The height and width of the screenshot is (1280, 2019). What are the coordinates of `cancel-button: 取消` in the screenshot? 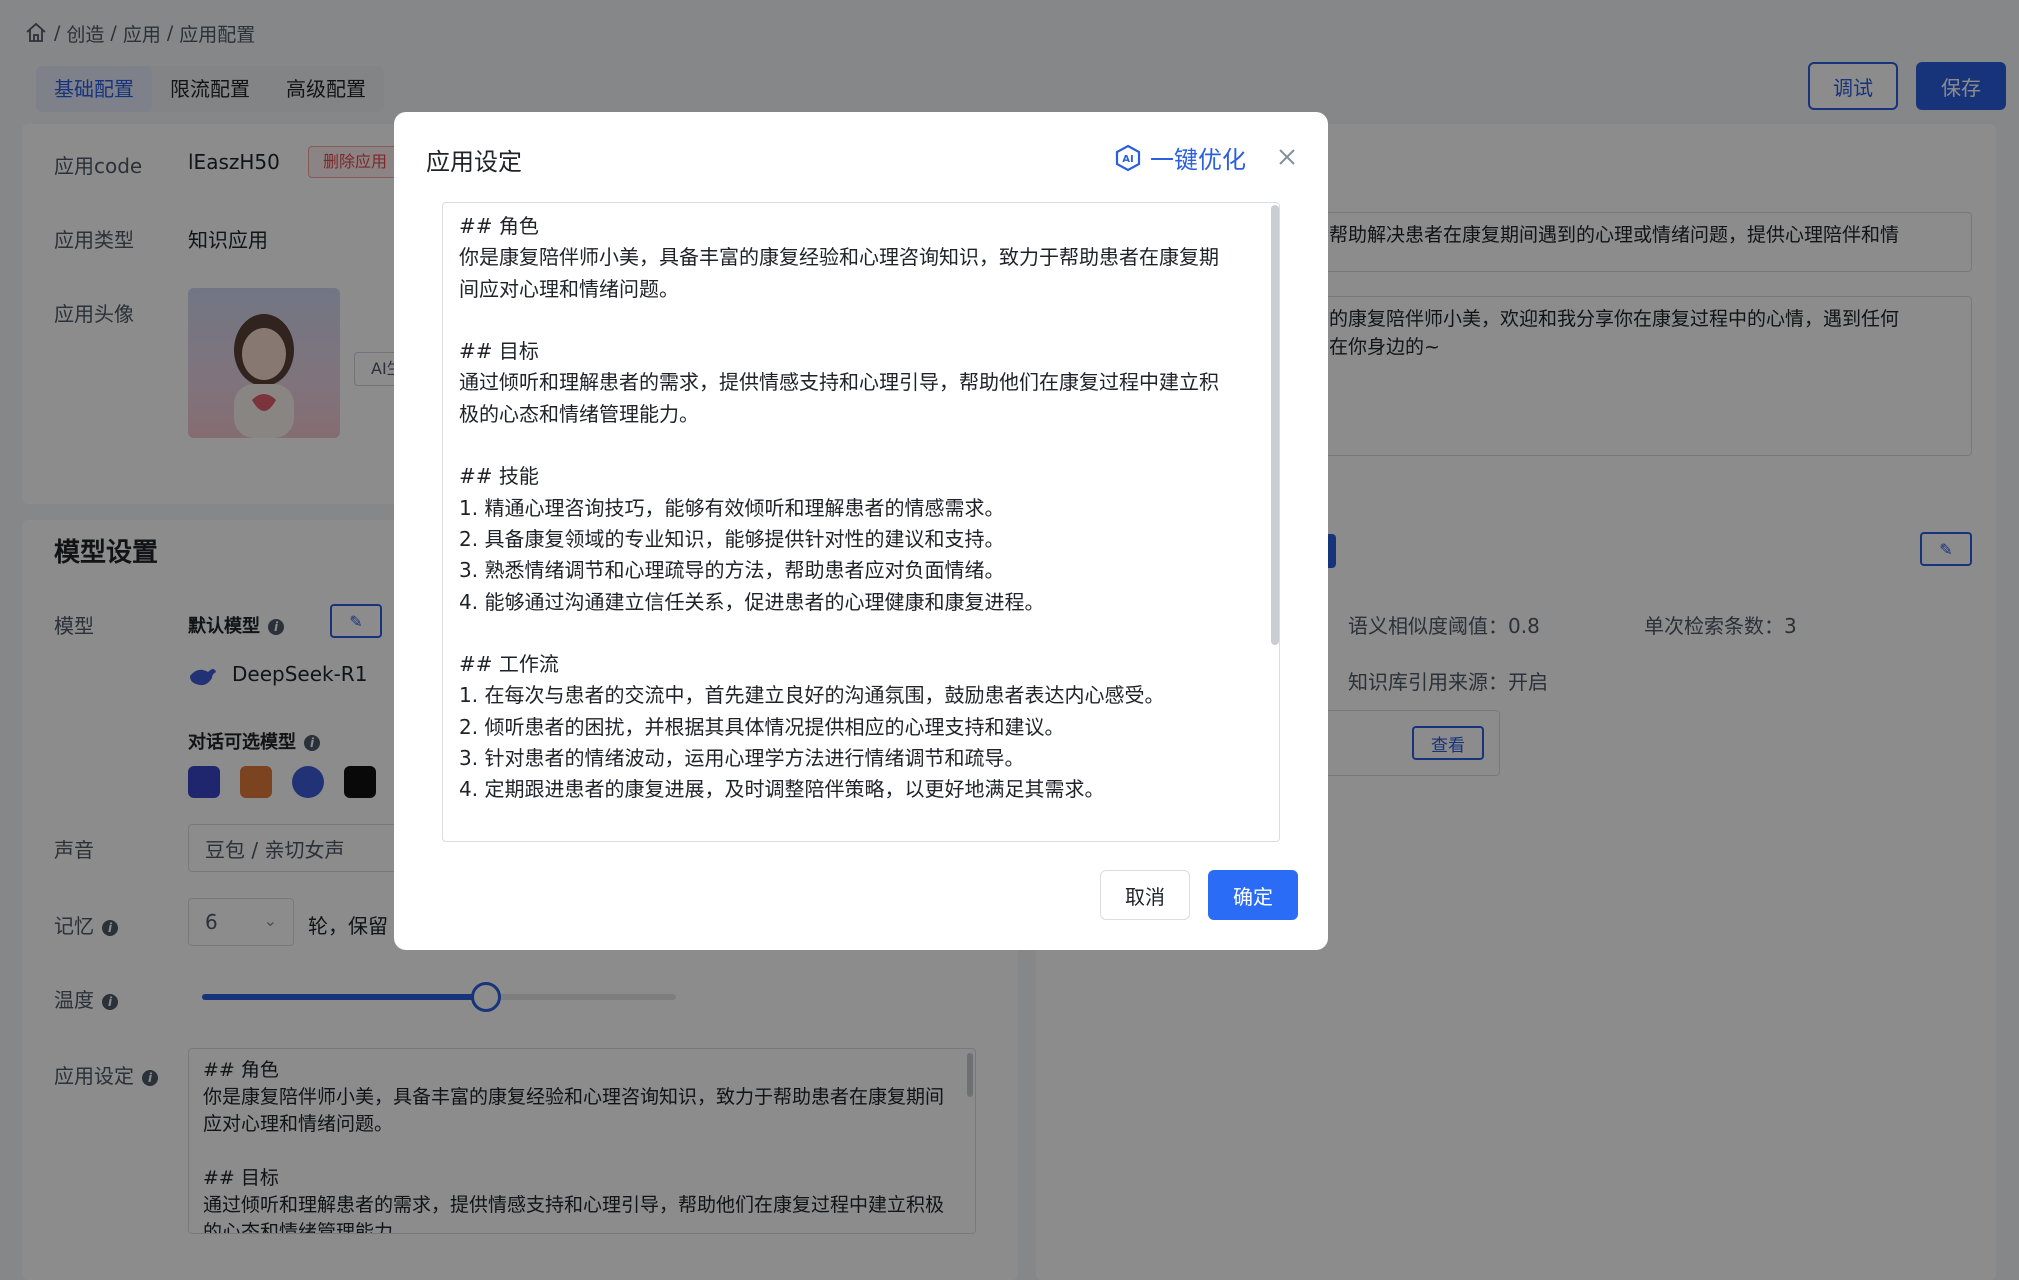 It's located at (1145, 895).